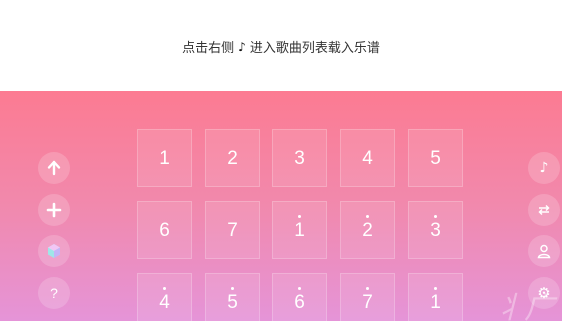 The height and width of the screenshot is (321, 562). I want to click on instruction-text: 点击右侧 ♪ 进入歌曲列表载入乐谱, so click(281, 46).